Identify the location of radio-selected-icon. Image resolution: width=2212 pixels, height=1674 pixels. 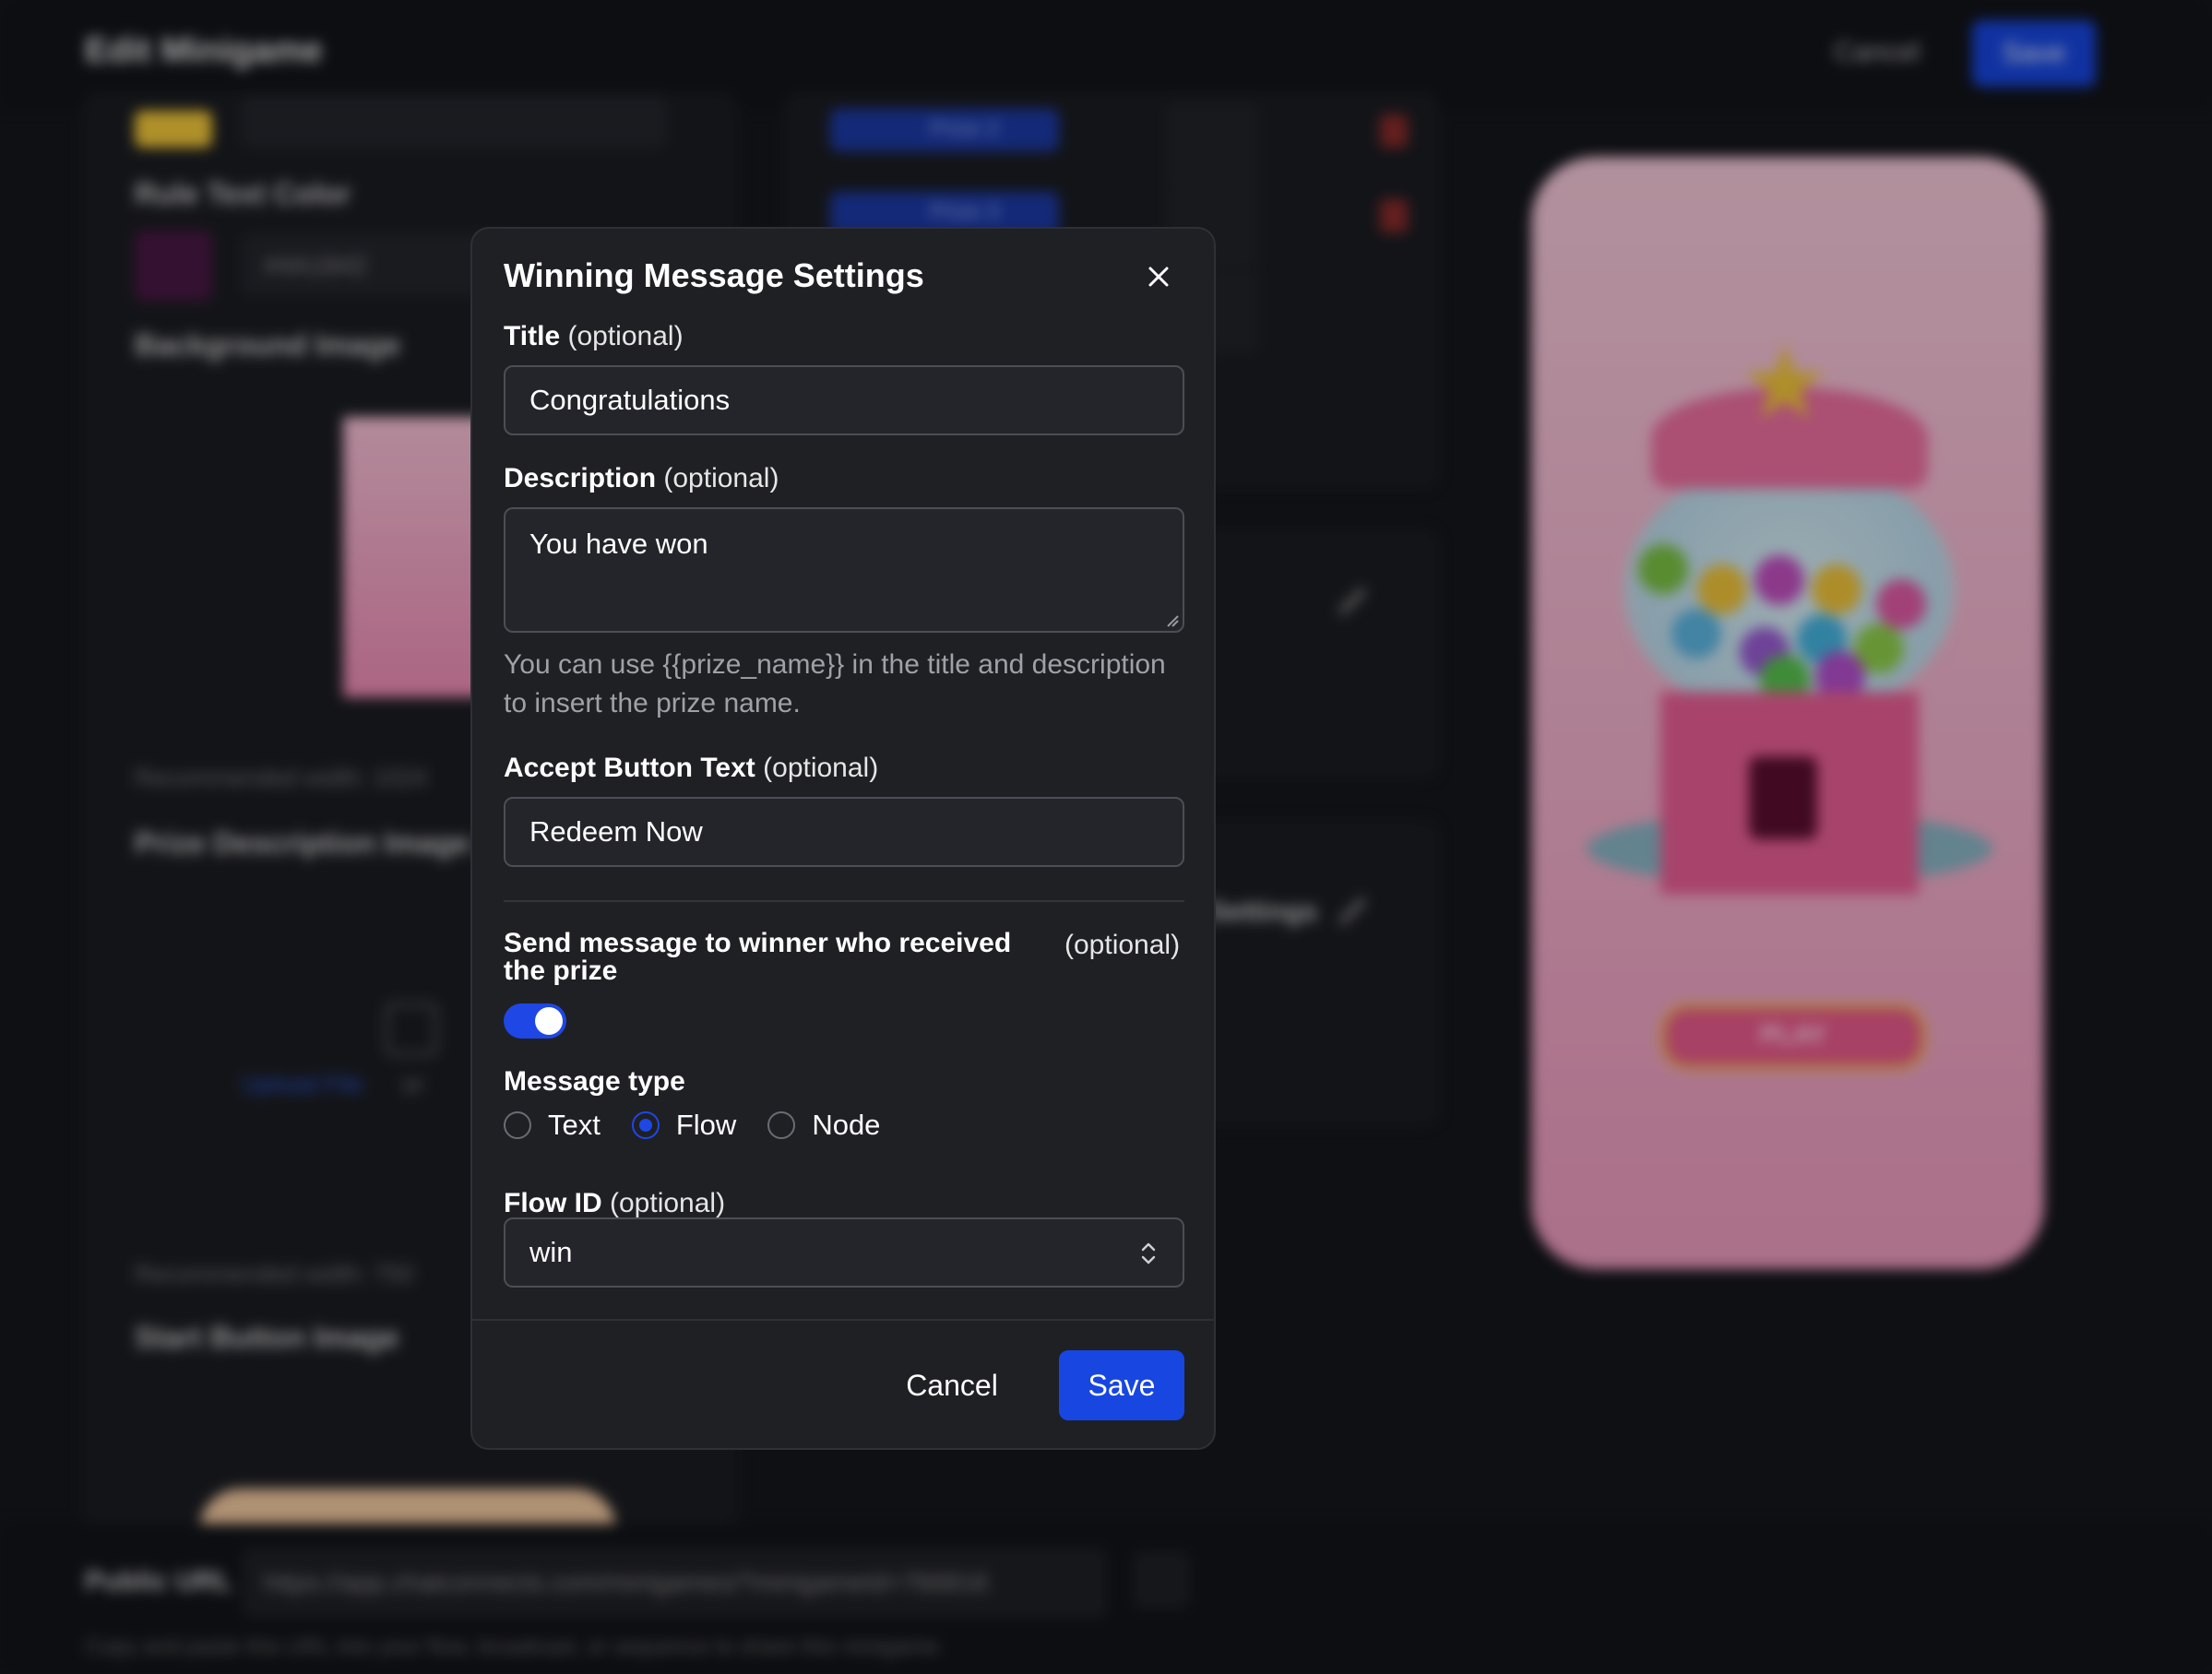
(646, 1125).